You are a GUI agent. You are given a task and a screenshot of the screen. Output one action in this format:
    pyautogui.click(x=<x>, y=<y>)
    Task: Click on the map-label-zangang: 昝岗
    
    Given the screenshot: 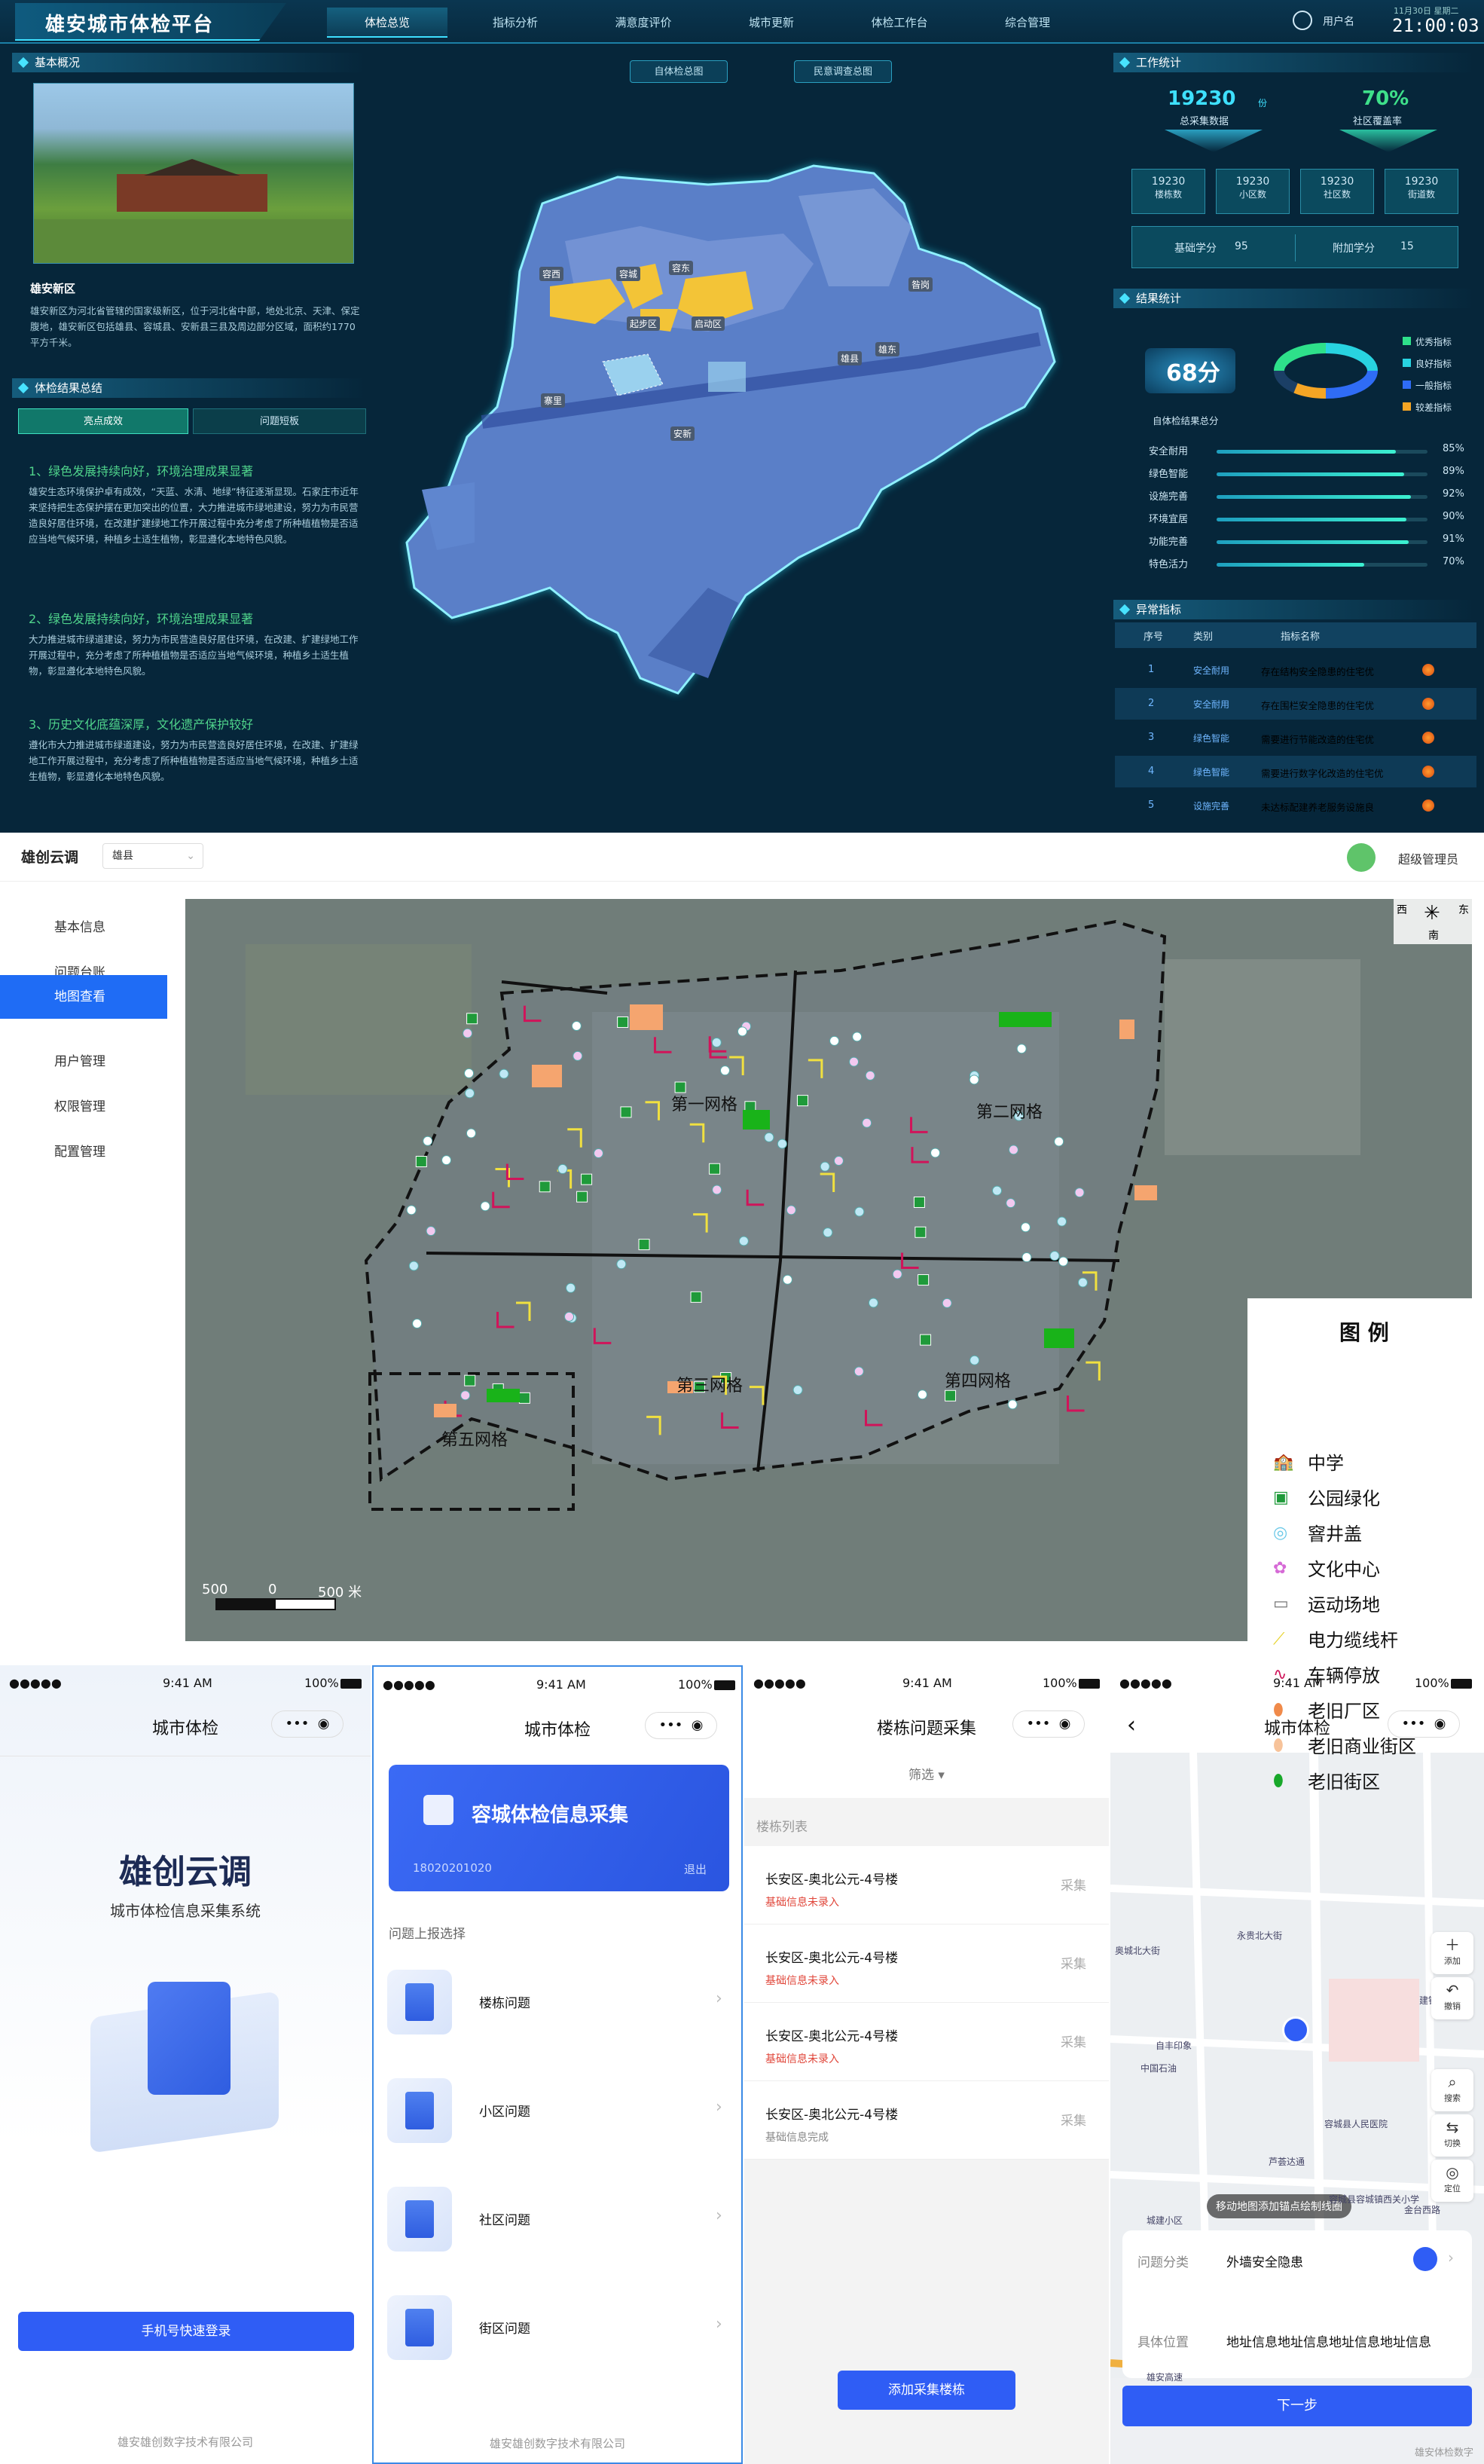 What is the action you would take?
    pyautogui.click(x=921, y=284)
    